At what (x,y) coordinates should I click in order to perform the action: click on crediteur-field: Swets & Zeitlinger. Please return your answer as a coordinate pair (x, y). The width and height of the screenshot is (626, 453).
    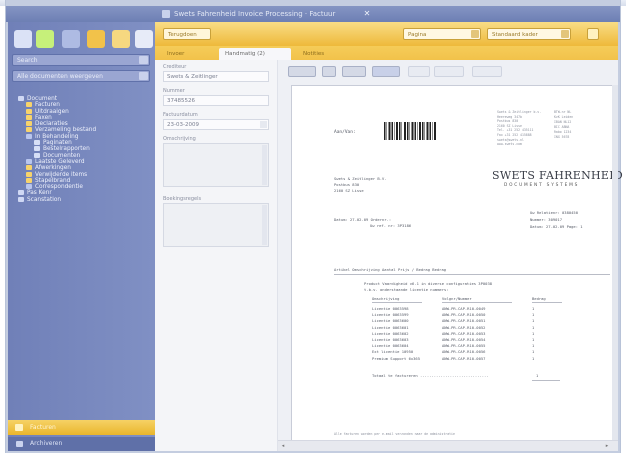
    Looking at the image, I should click on (216, 76).